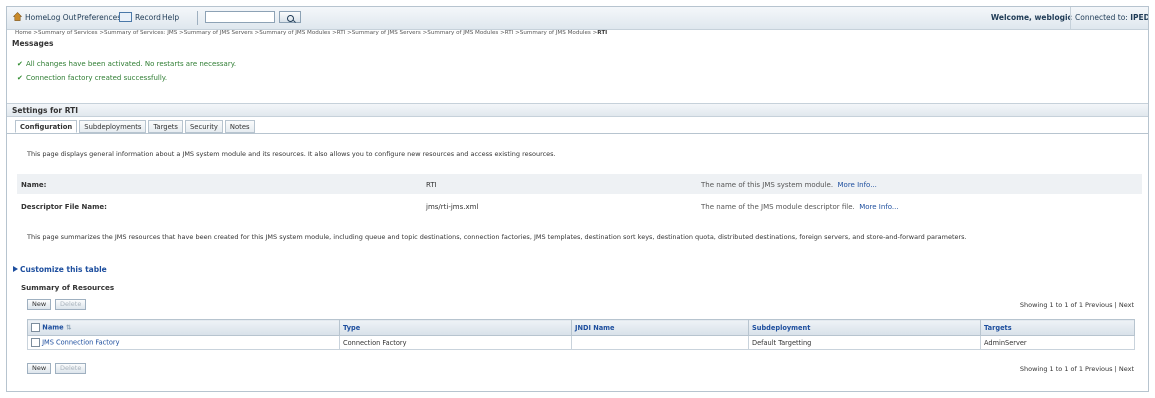  I want to click on connected-to: Connected to: IPEDOM, so click(1109, 18).